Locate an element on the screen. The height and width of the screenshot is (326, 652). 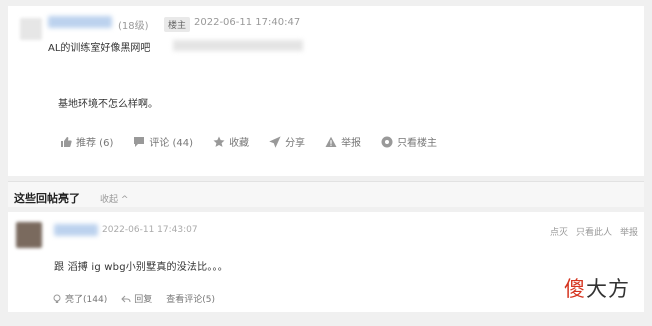
share-label: 分享 is located at coordinates (295, 143).